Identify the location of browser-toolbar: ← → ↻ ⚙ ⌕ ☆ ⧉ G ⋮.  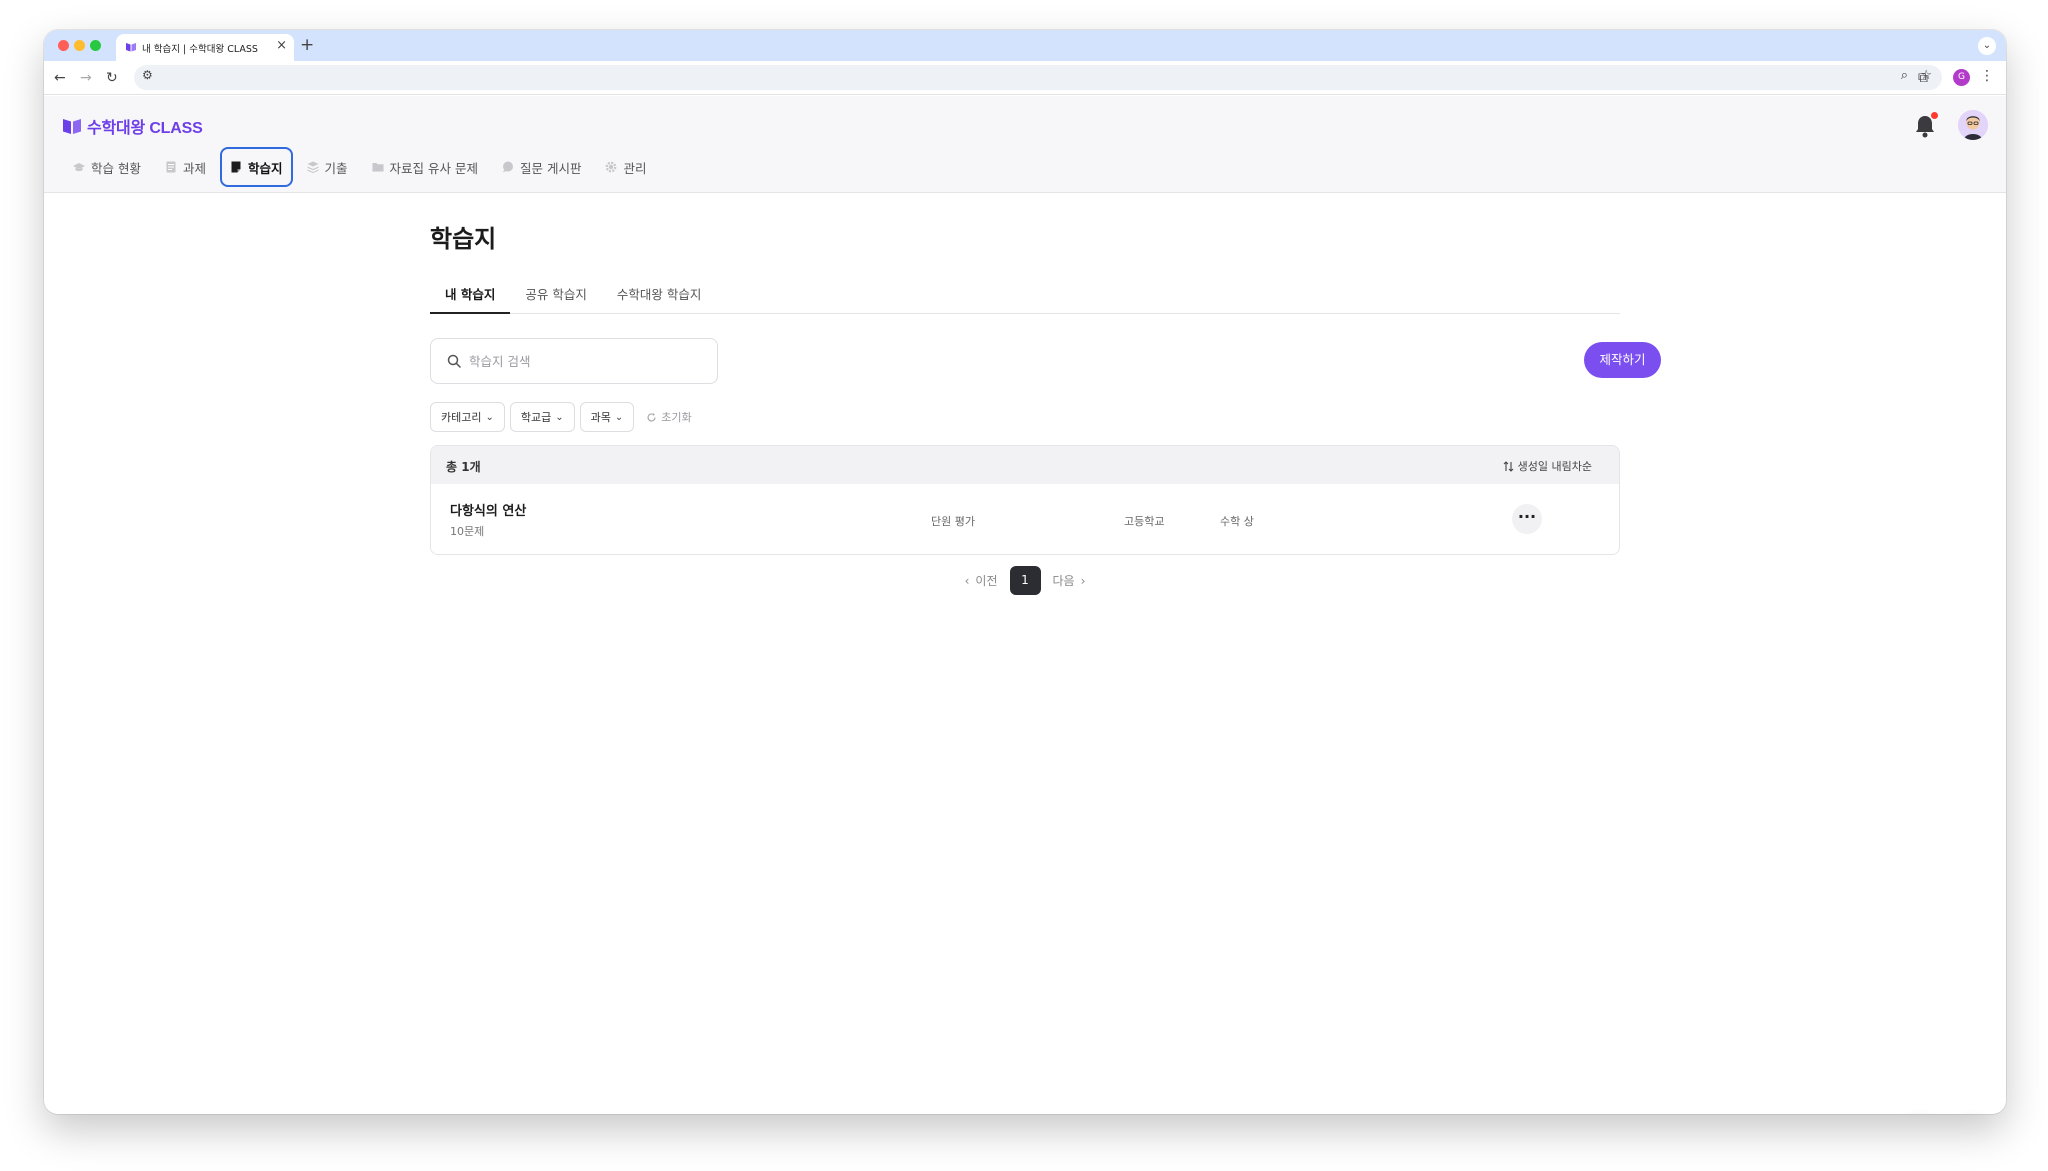
(1025, 78).